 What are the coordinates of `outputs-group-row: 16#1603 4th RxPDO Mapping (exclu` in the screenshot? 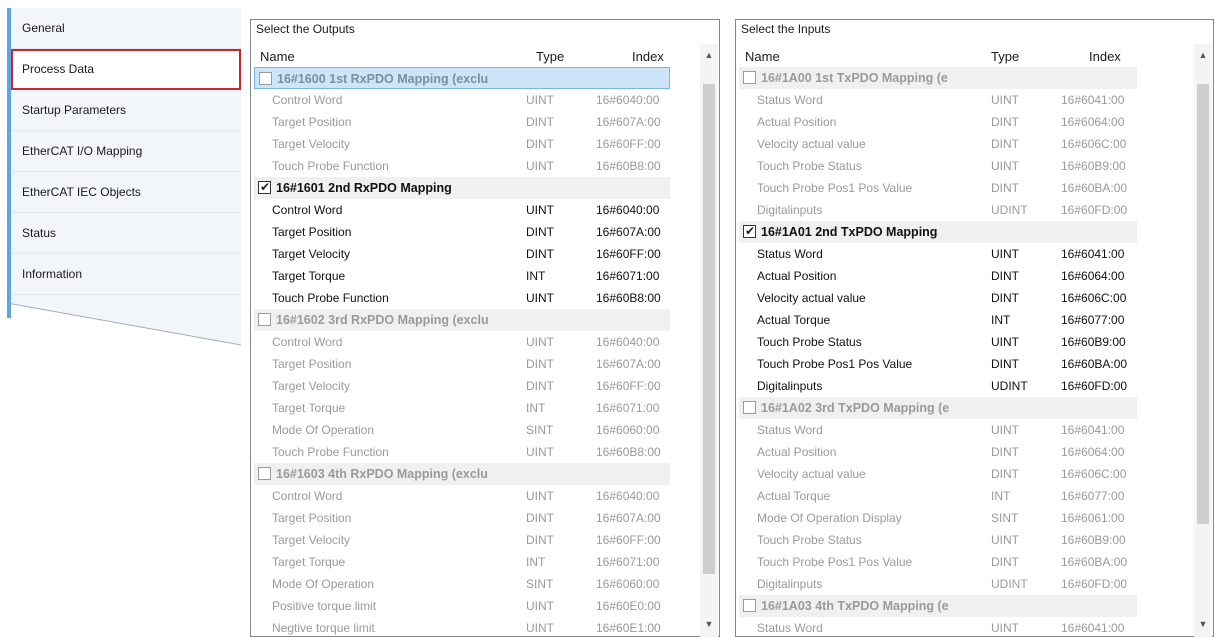 It's located at (462, 474).